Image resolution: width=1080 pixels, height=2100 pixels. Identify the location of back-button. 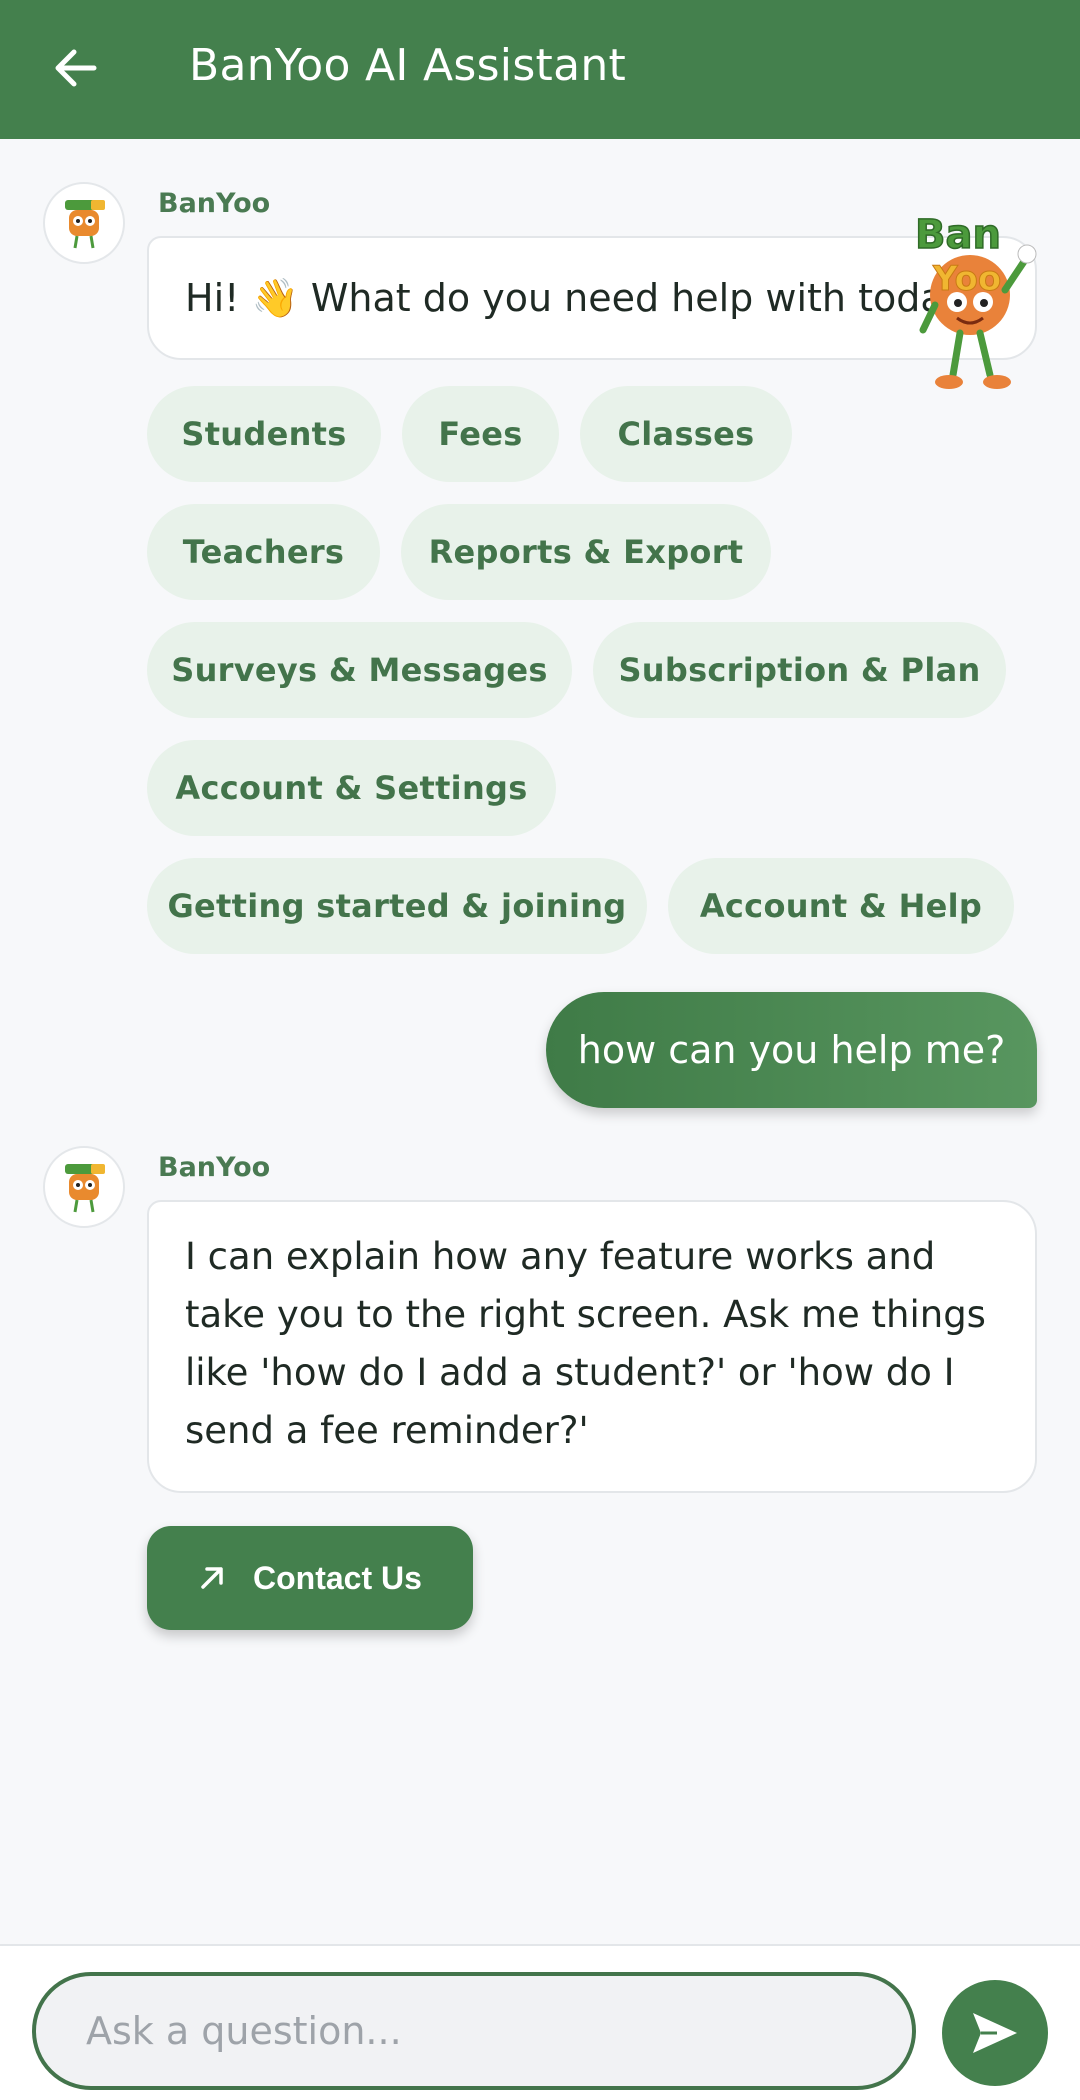
(76, 68).